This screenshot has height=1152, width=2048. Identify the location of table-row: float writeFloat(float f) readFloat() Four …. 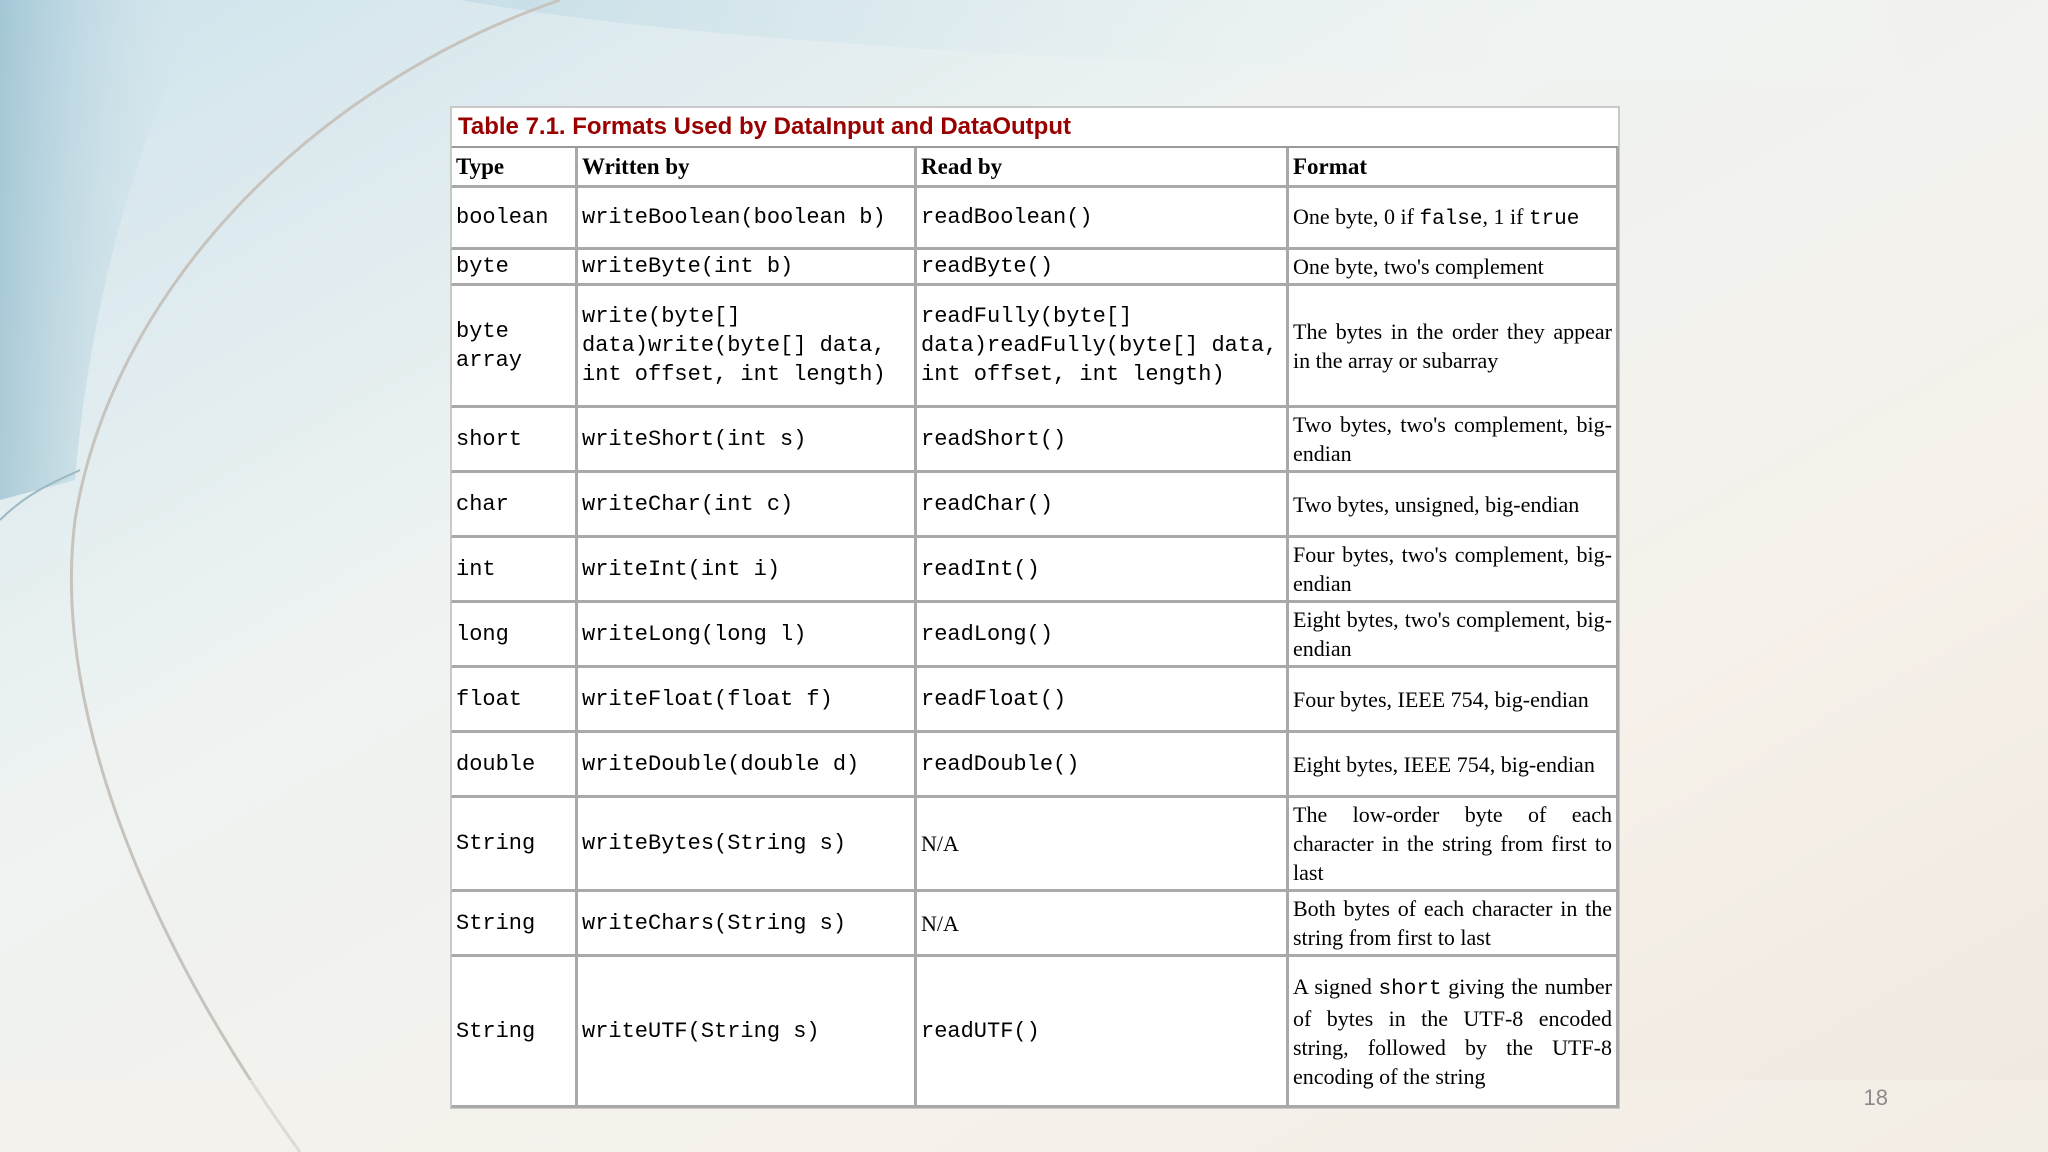
(1035, 700).